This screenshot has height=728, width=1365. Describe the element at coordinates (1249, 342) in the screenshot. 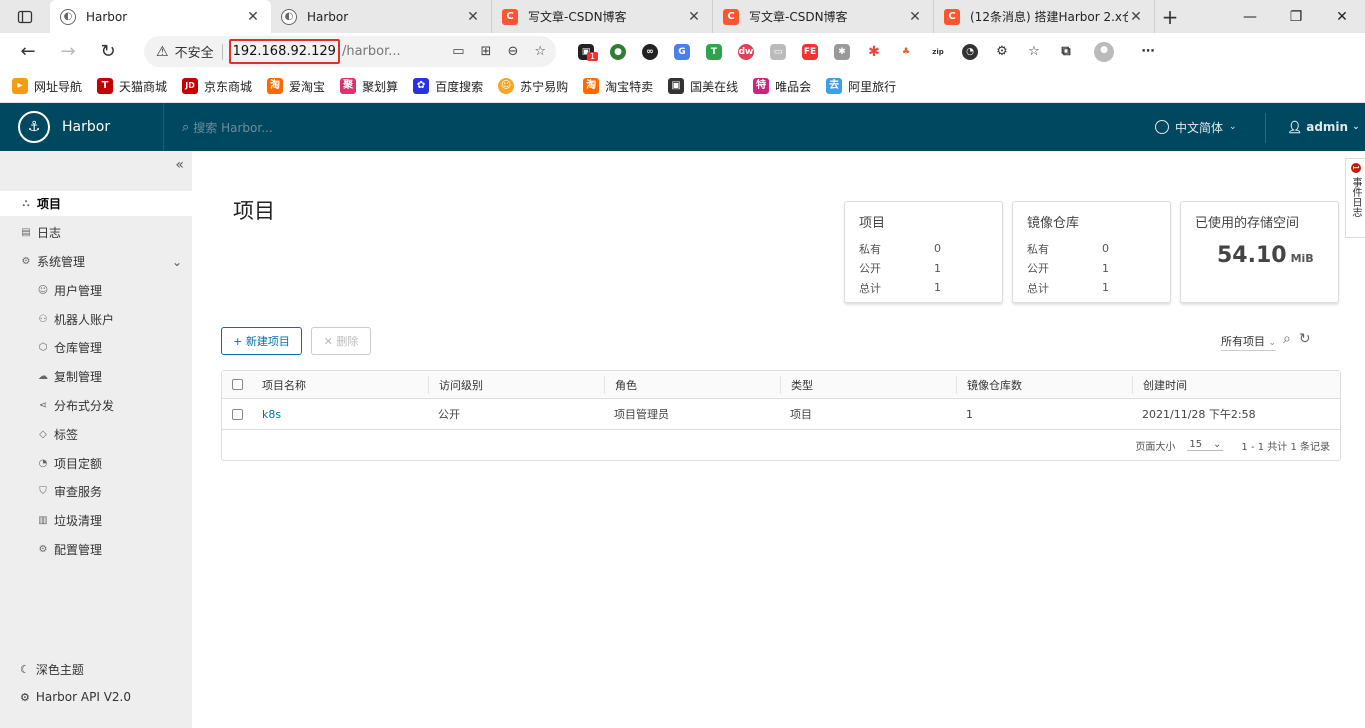

I see `project-filter-select: 所有项目 ⌄` at that location.